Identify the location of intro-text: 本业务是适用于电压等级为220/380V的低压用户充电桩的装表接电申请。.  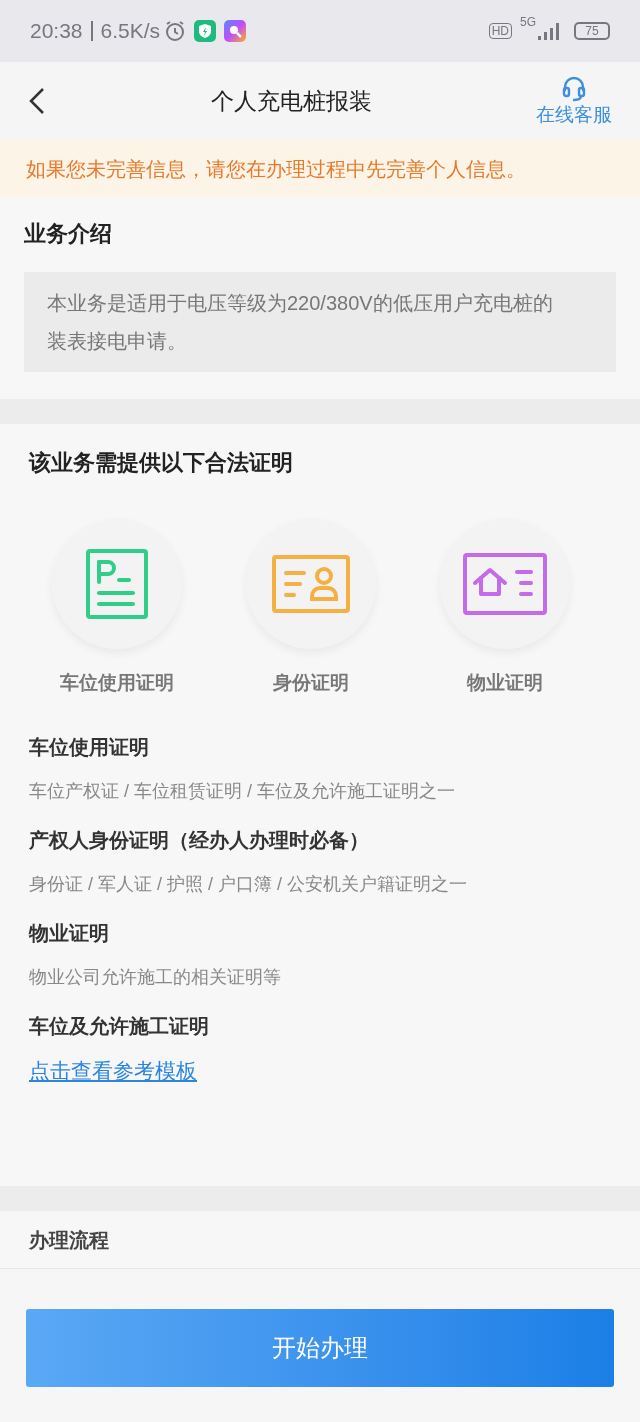
(320, 322).